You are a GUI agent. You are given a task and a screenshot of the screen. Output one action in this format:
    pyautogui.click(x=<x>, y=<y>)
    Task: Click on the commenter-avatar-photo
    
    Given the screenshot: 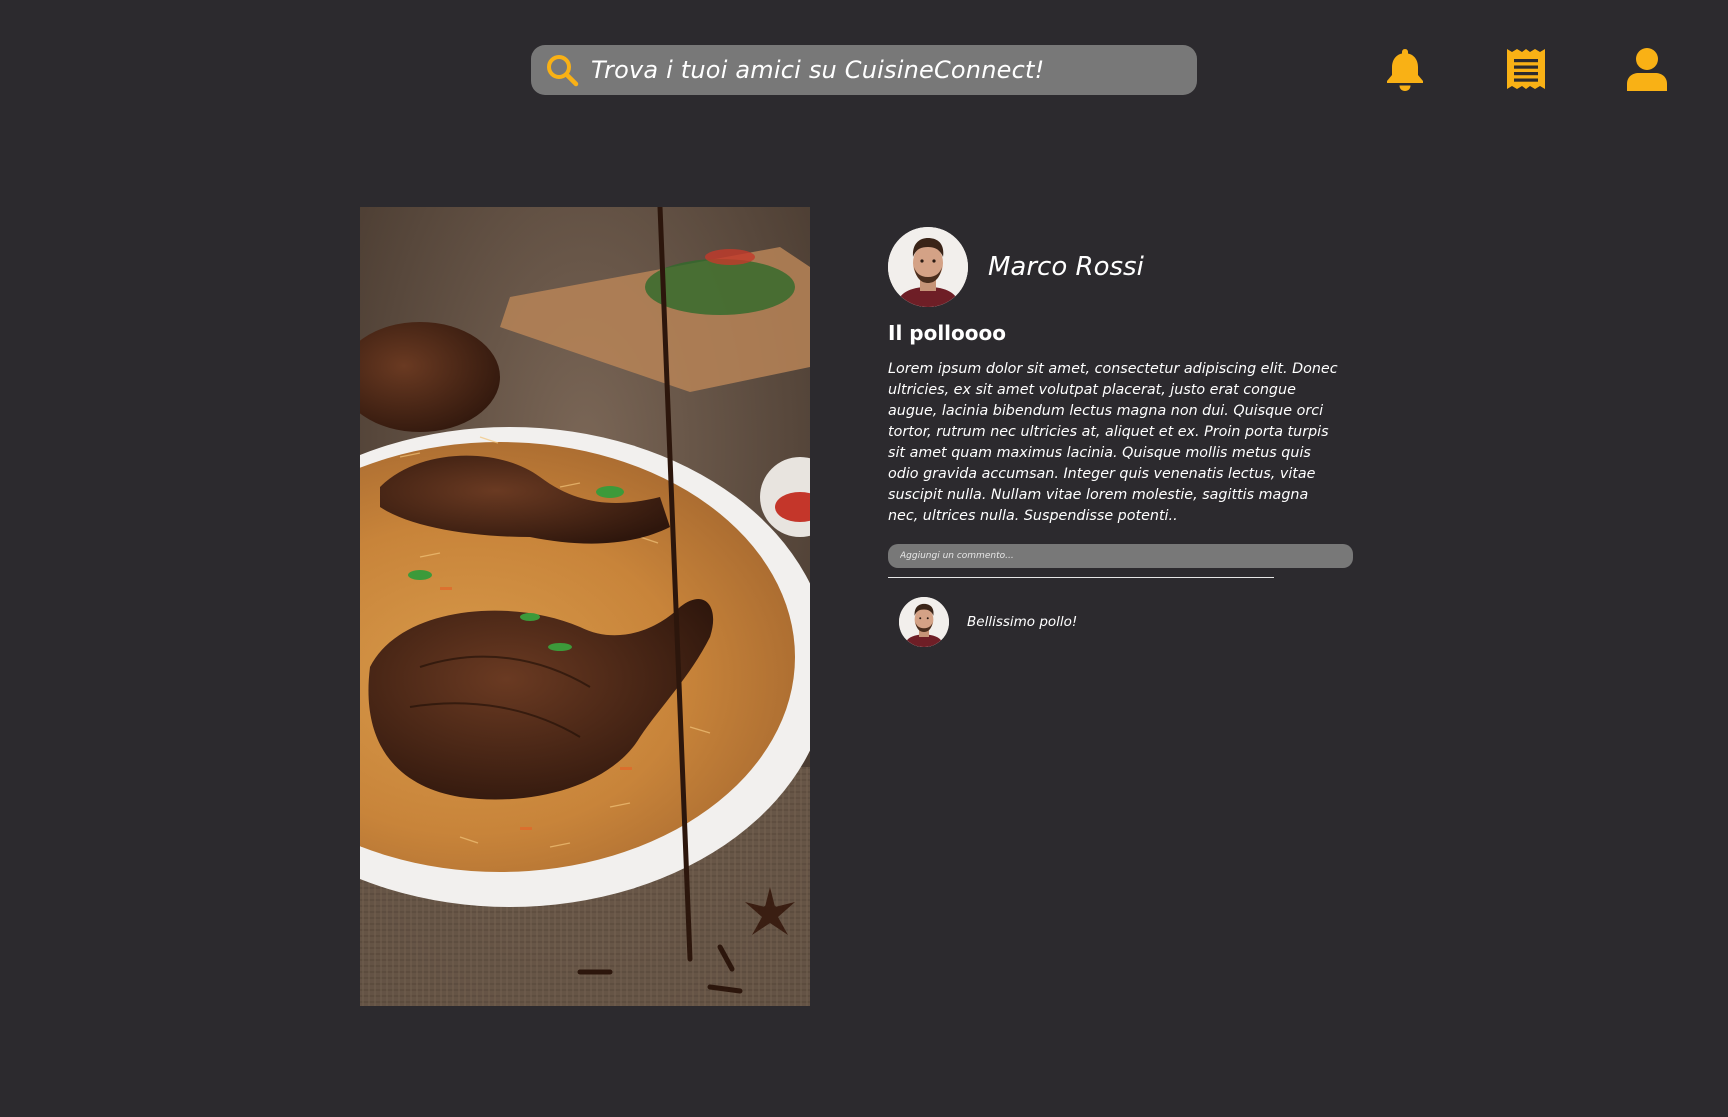 What is the action you would take?
    pyautogui.click(x=924, y=622)
    